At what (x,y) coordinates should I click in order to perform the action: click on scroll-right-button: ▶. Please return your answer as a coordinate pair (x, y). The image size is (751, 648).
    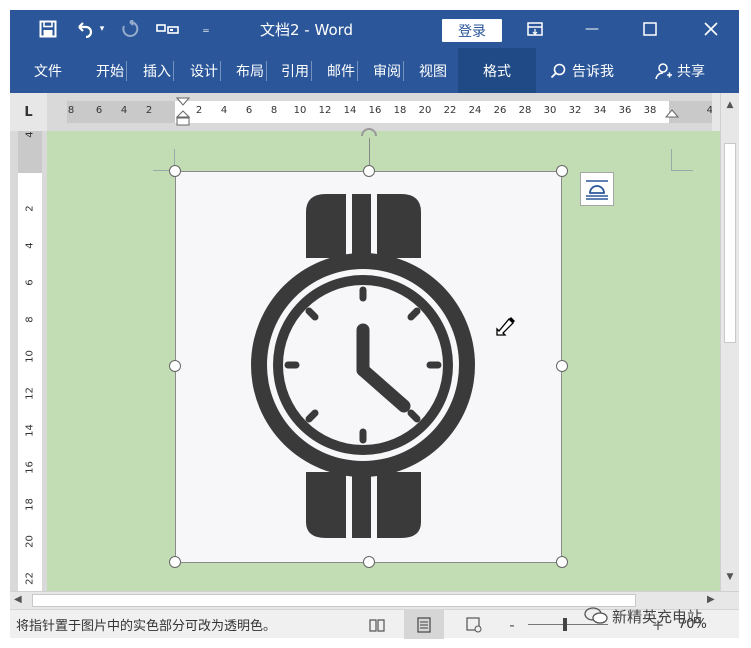
    Looking at the image, I should click on (711, 599).